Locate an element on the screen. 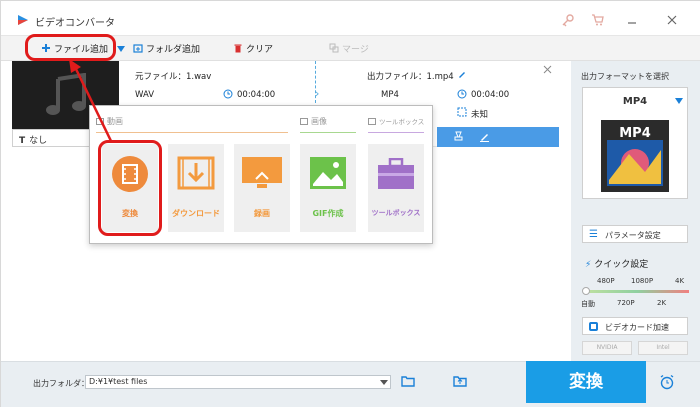  quick-settings-text: クイック設定 is located at coordinates (621, 265).